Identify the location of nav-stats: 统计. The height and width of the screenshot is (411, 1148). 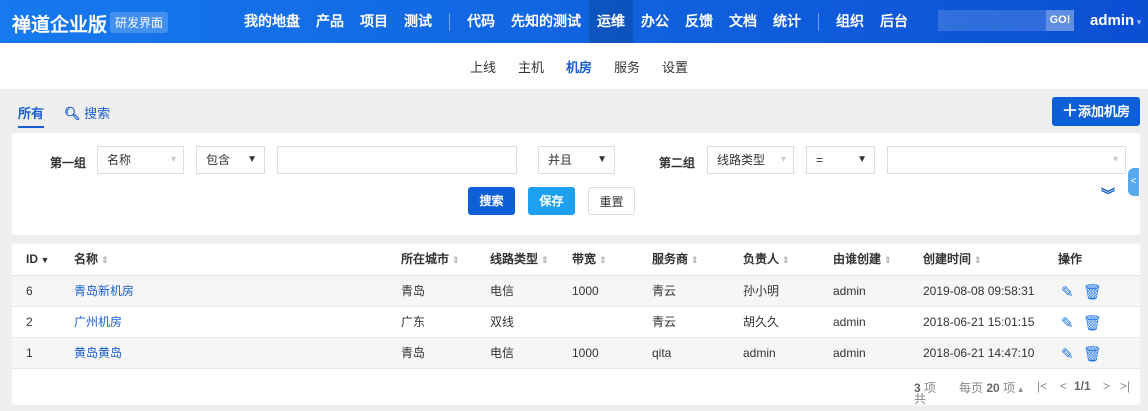
(787, 21).